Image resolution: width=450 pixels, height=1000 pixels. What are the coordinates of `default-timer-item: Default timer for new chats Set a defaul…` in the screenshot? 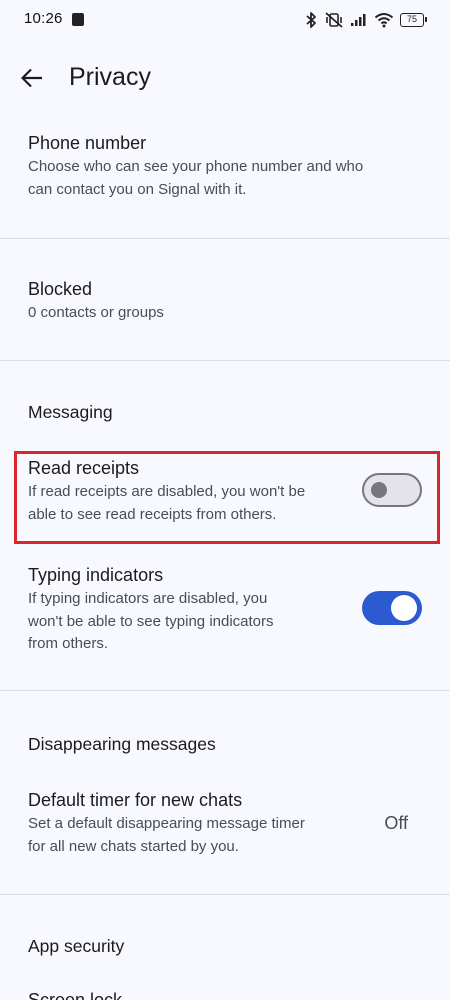 It's located at (225, 830).